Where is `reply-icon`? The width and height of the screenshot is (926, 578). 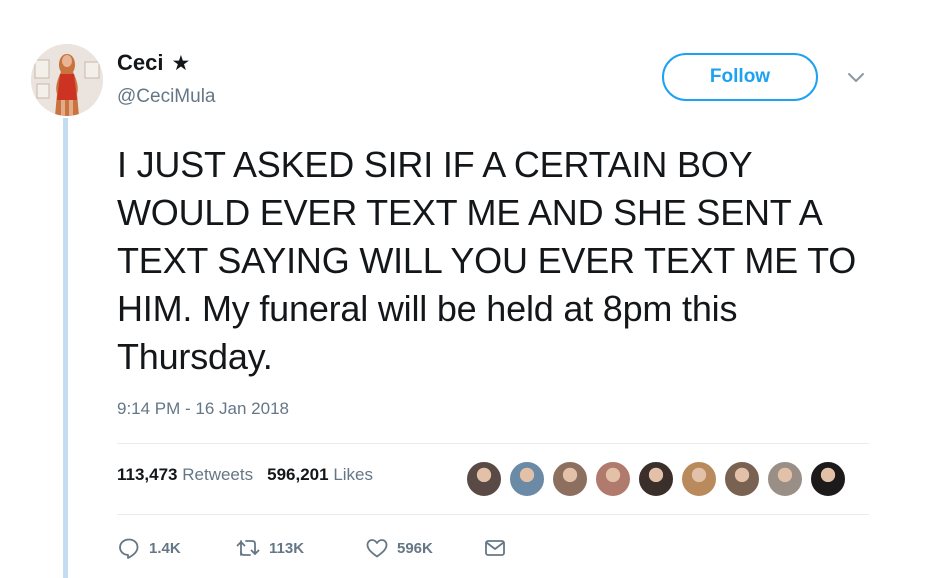
reply-icon is located at coordinates (129, 548).